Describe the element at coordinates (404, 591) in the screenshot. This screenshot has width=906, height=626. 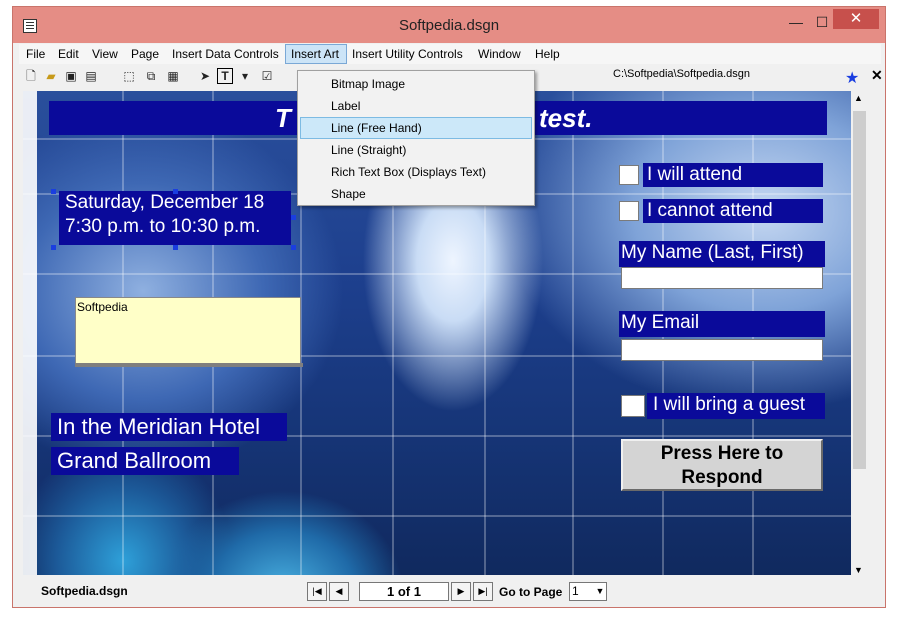
I see `page-indicator: 1 of 1` at that location.